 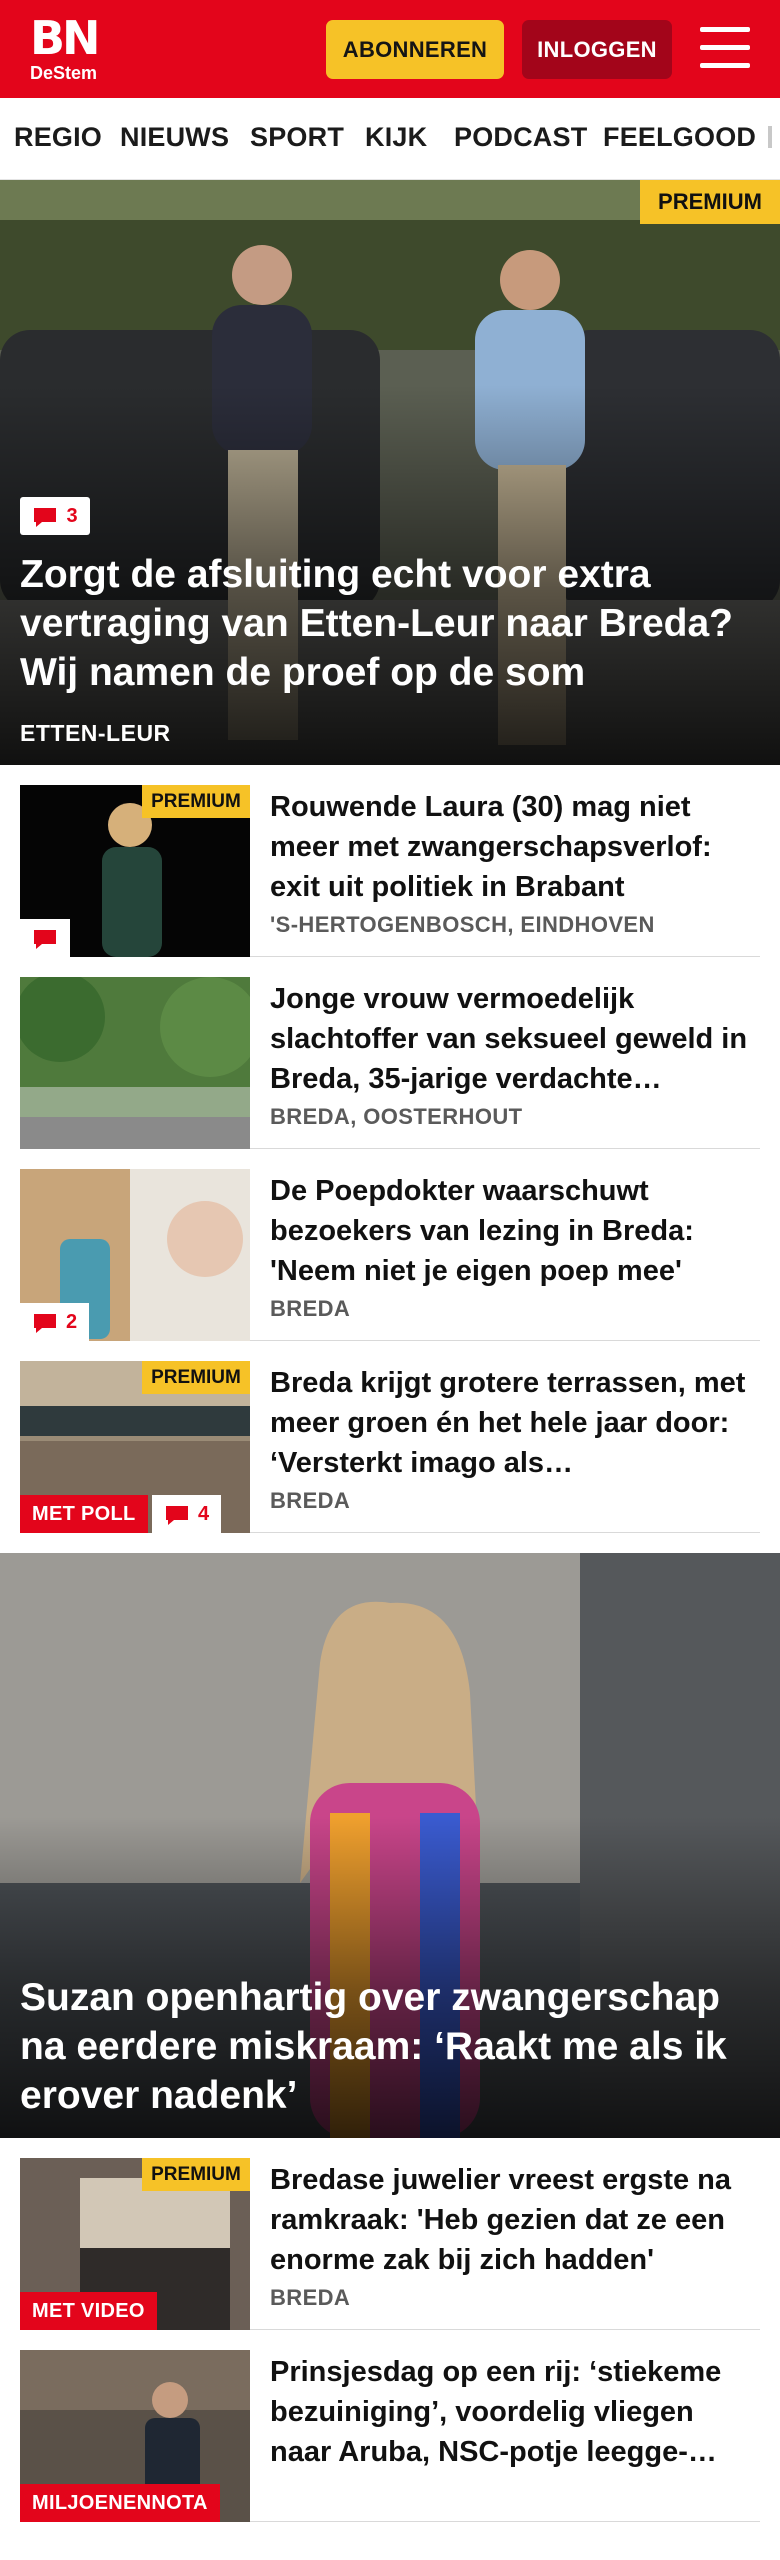 What do you see at coordinates (297, 137) in the screenshot?
I see `nav-item-sport: SPORT` at bounding box center [297, 137].